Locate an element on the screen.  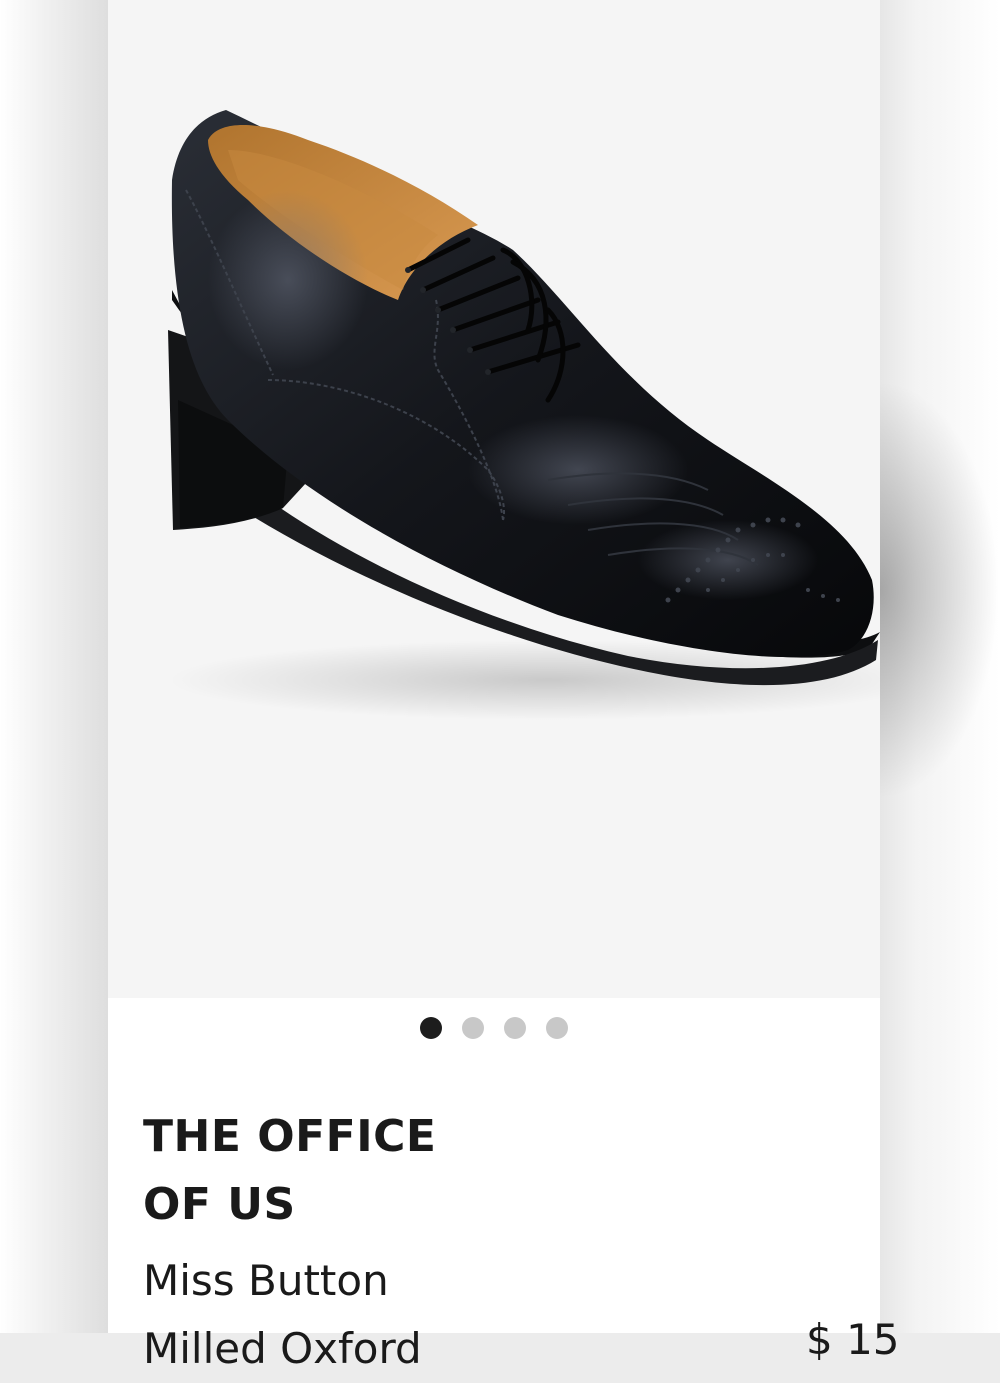
brand-line-2: OF US is located at coordinates (219, 1204).